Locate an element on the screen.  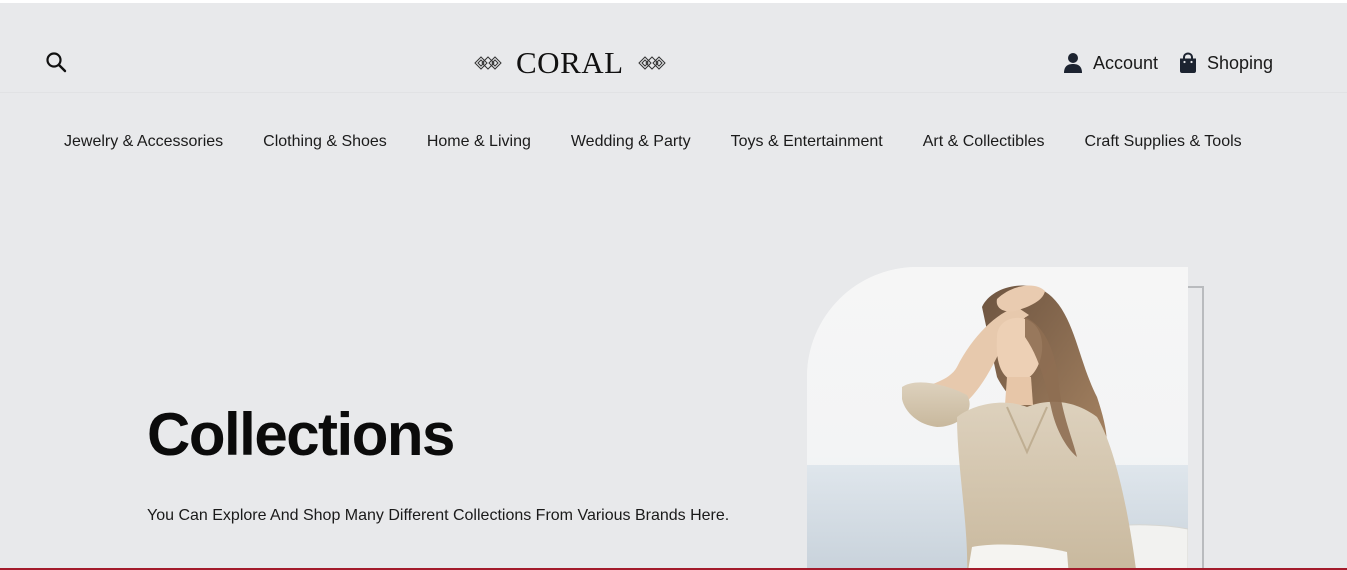
account-label: Account is located at coordinates (1126, 62).